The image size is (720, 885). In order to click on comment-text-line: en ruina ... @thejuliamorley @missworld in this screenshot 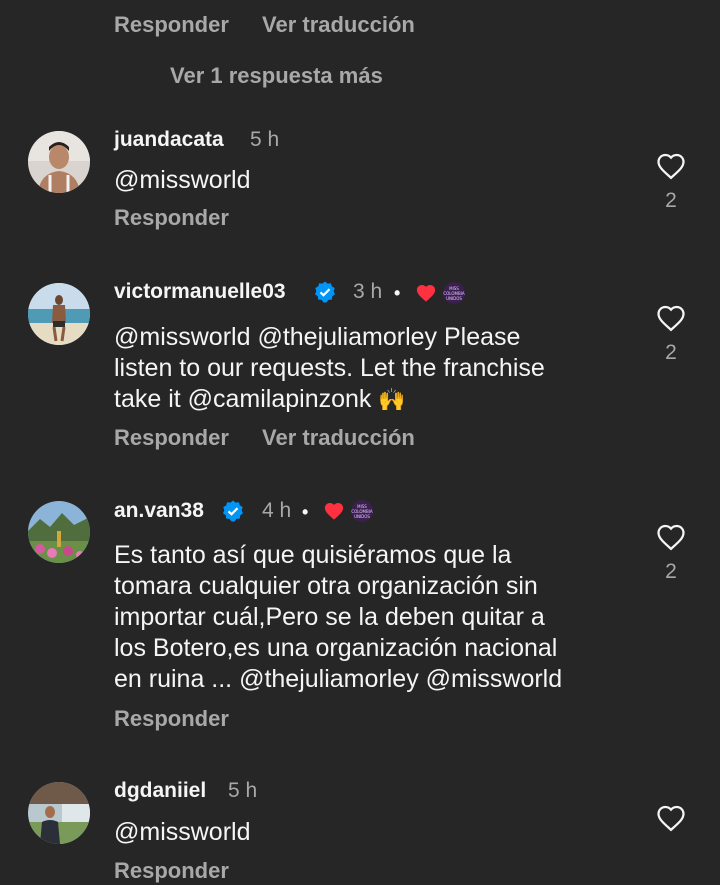, I will do `click(338, 679)`.